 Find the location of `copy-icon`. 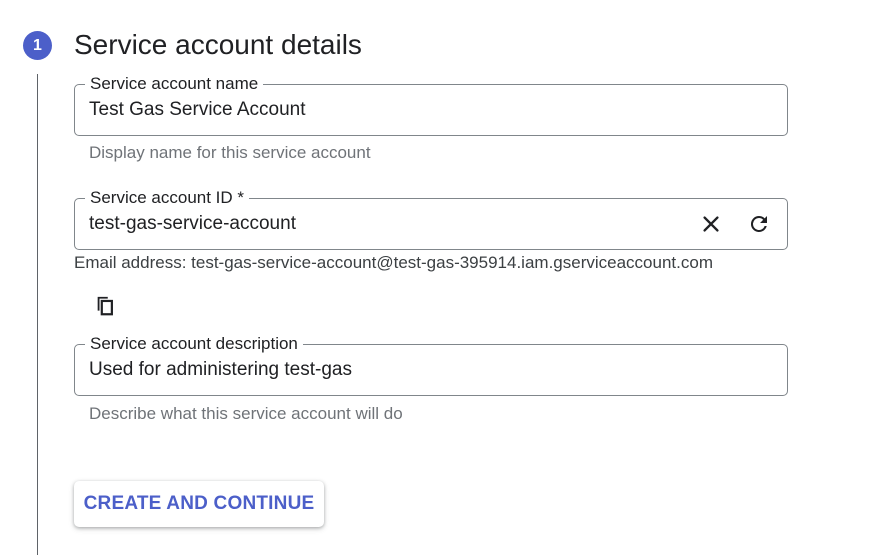

copy-icon is located at coordinates (105, 306).